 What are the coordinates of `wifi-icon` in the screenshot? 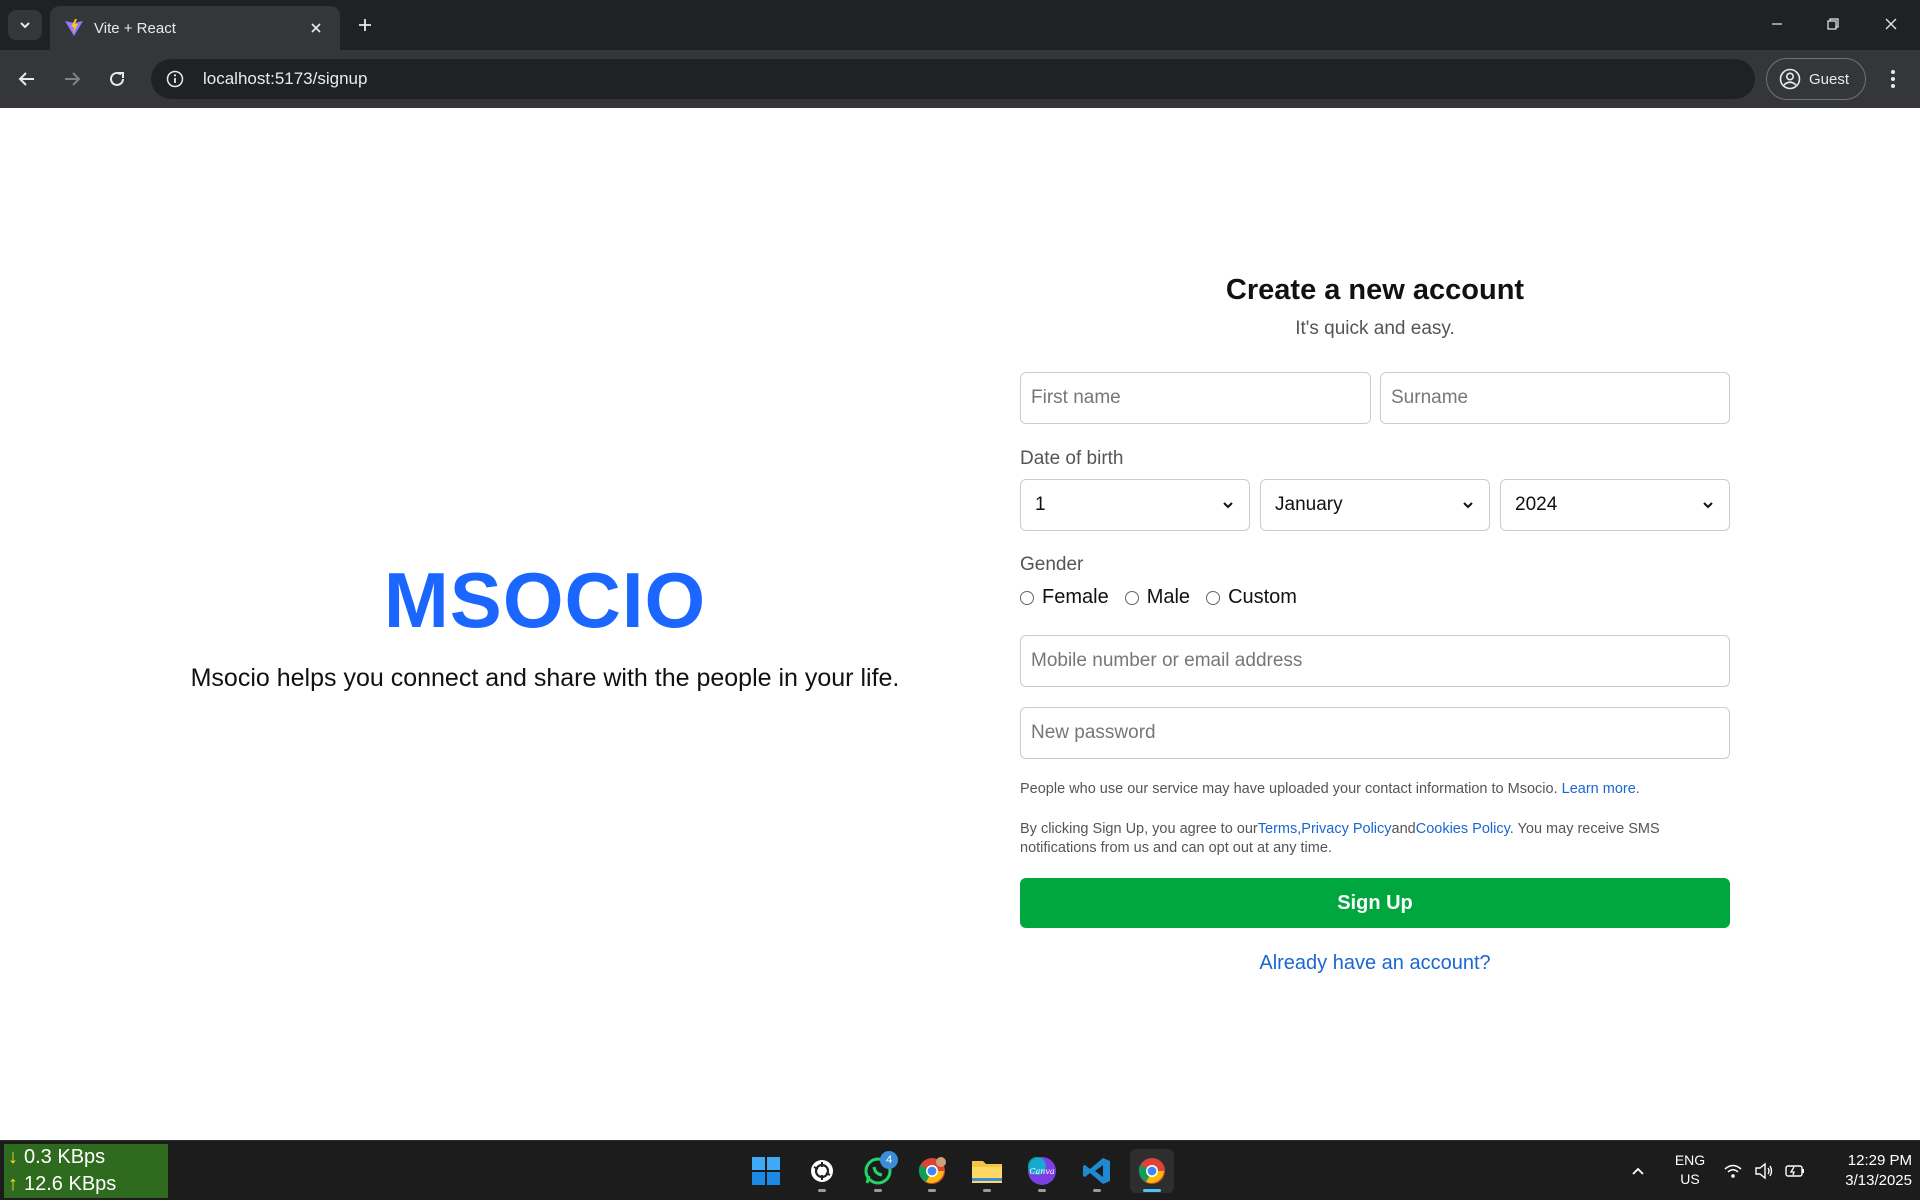 It's located at (1733, 1171).